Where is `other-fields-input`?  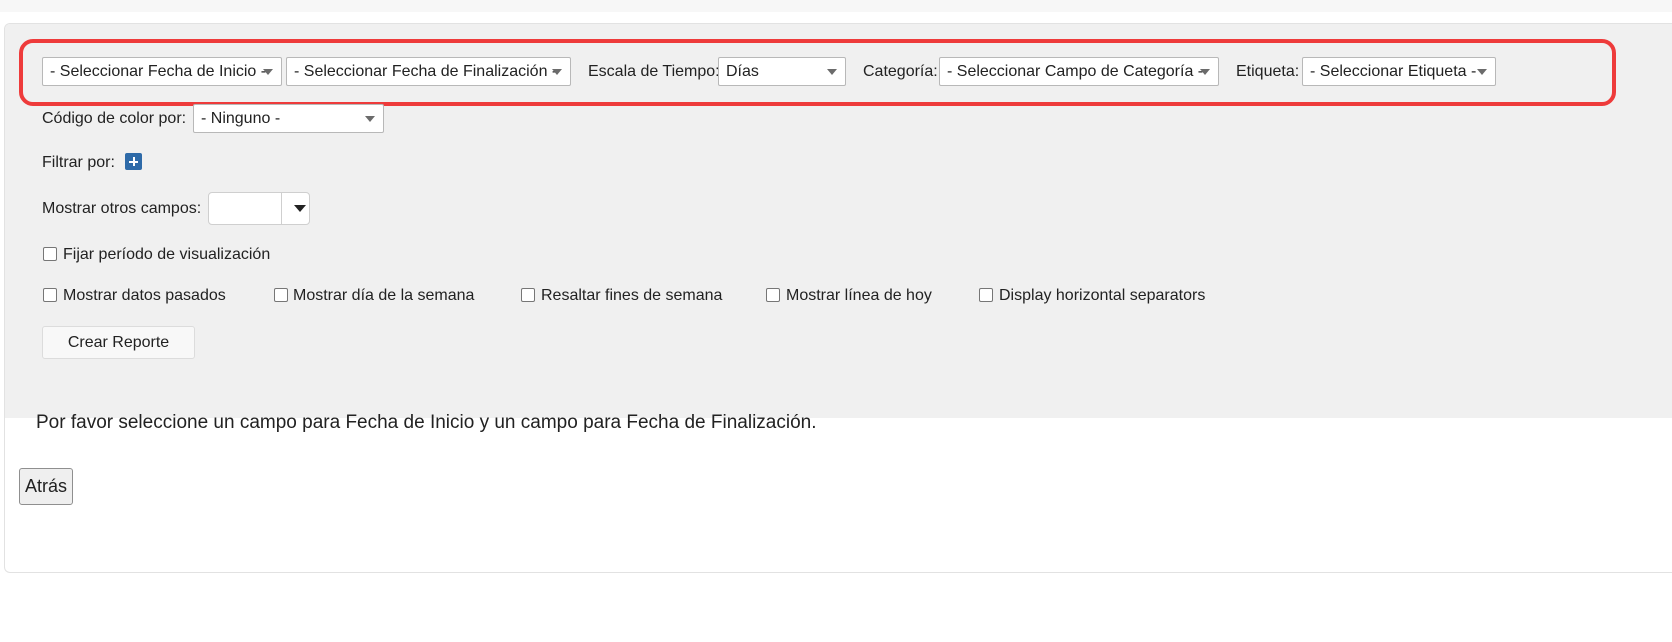
other-fields-input is located at coordinates (245, 208).